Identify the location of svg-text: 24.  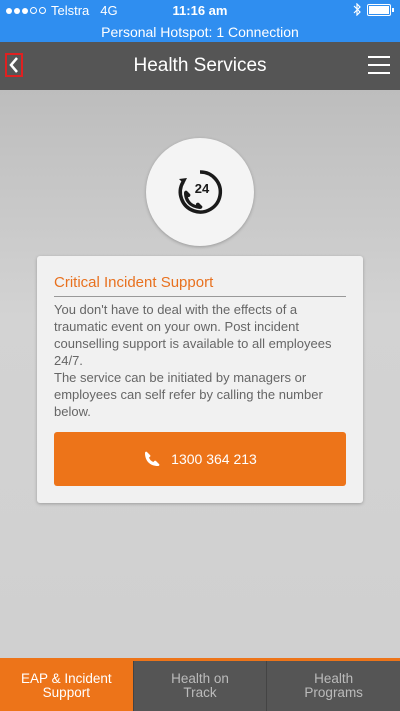
(202, 188).